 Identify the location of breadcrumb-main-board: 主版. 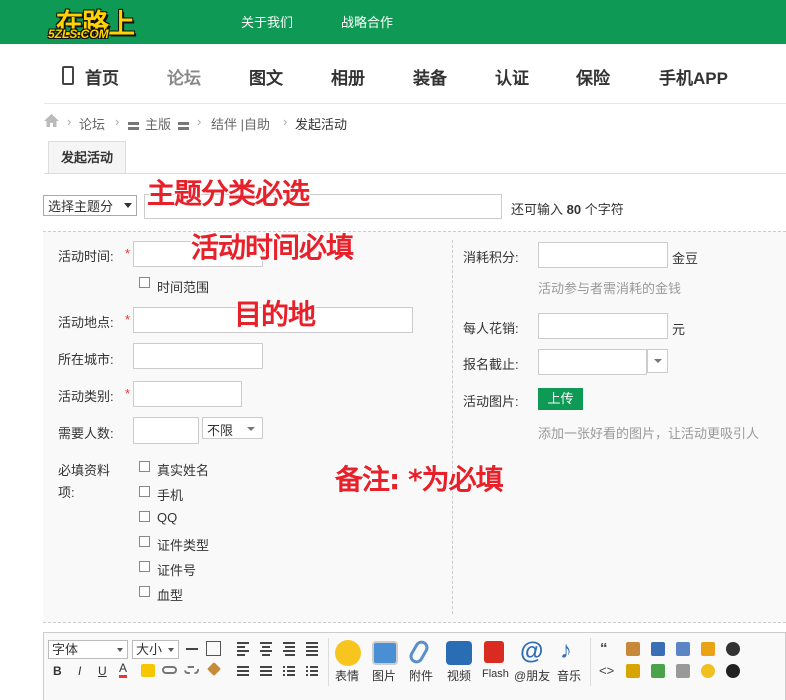
(158, 123).